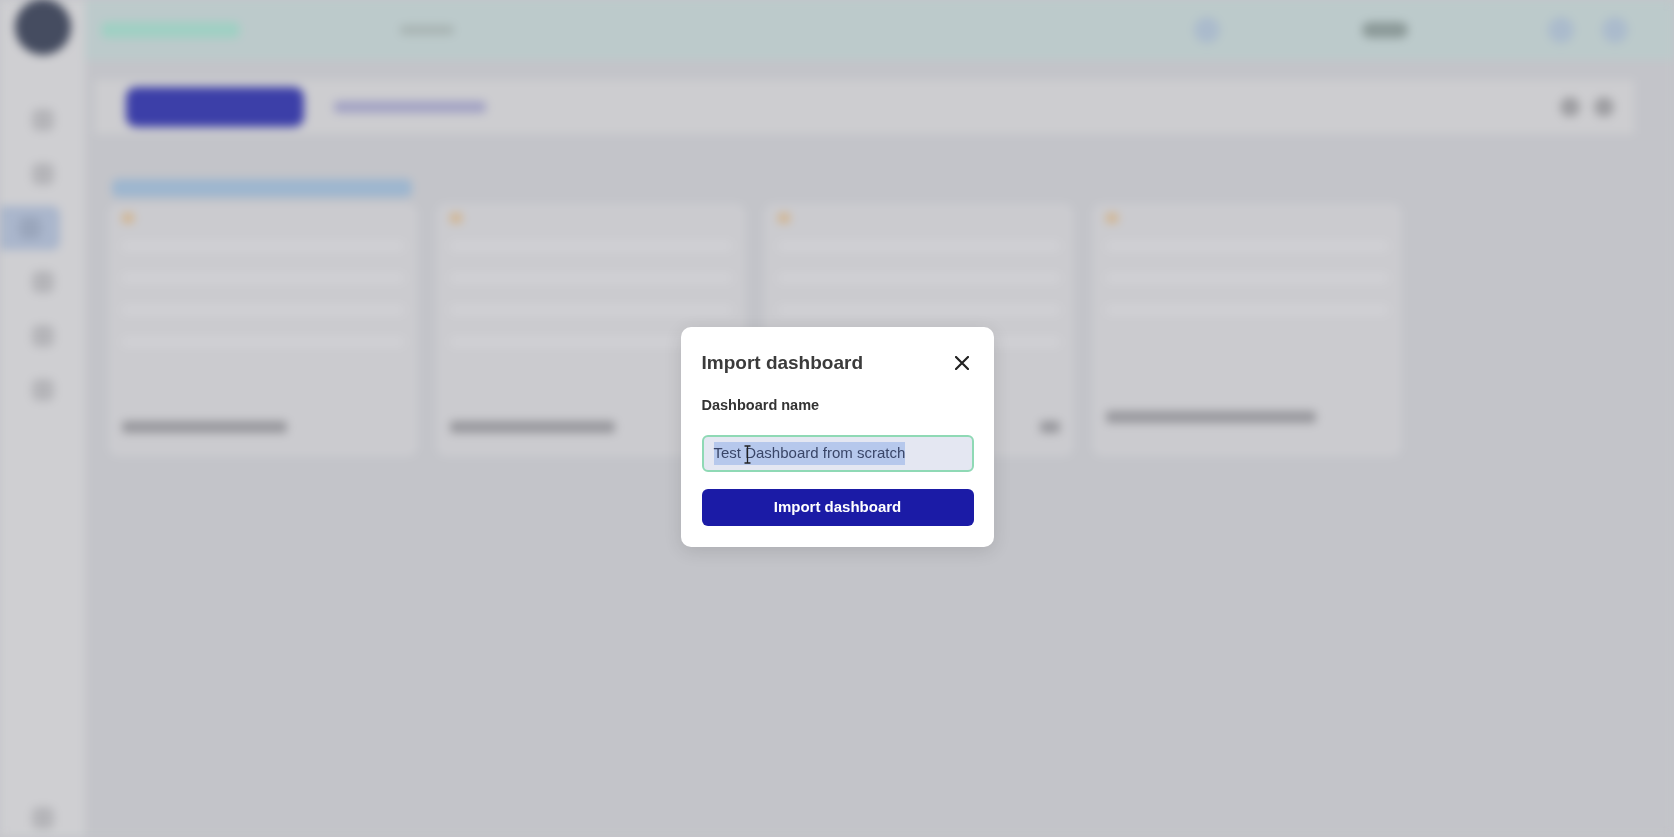  Describe the element at coordinates (782, 363) in the screenshot. I see `dialog-title: Import dashboard` at that location.